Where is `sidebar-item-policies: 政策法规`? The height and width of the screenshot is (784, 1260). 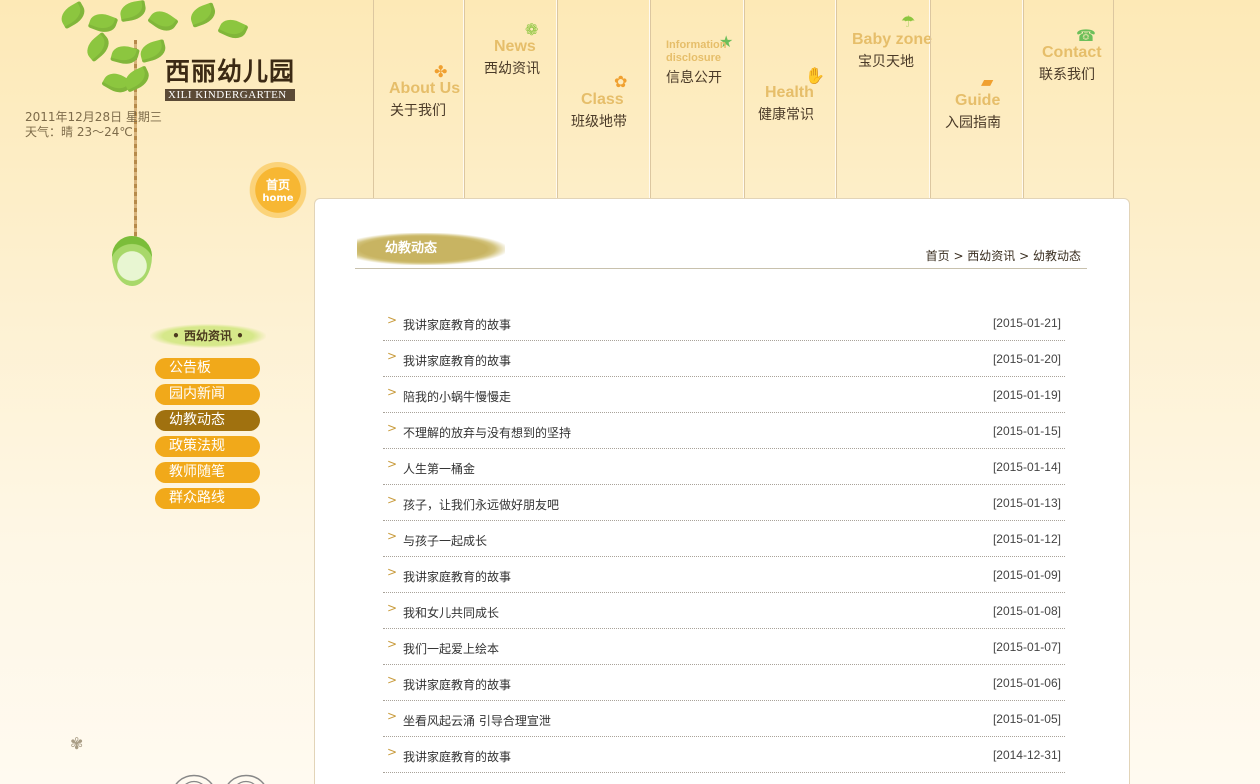
sidebar-item-policies: 政策法规 is located at coordinates (207, 446).